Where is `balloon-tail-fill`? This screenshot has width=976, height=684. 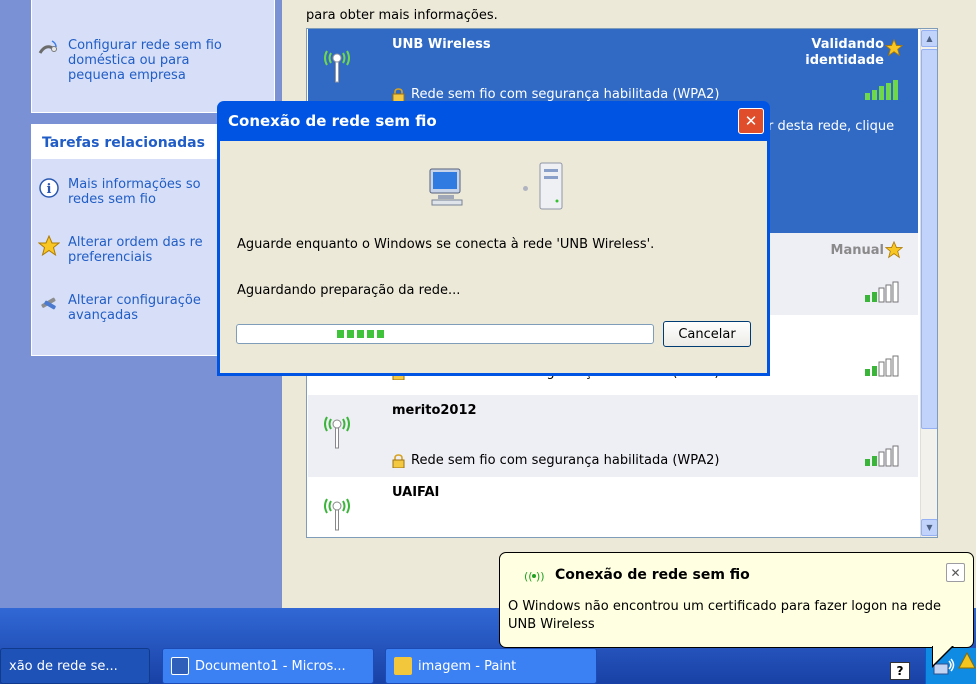 balloon-tail-fill is located at coordinates (943, 655).